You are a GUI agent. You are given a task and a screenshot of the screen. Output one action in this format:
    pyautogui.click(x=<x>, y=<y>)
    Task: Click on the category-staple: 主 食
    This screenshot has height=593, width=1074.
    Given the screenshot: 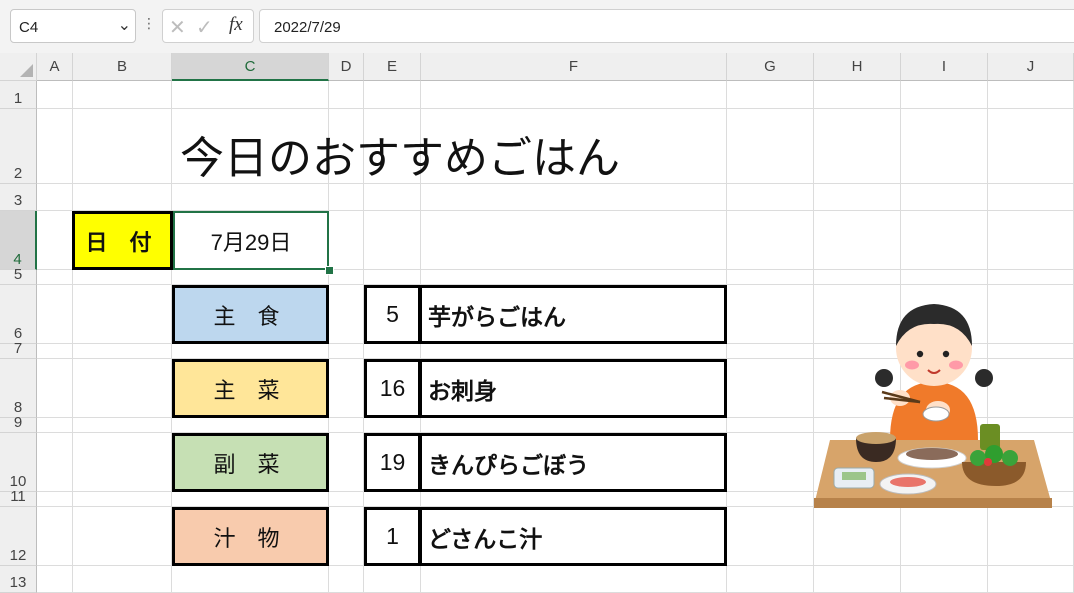 What is the action you would take?
    pyautogui.click(x=250, y=314)
    